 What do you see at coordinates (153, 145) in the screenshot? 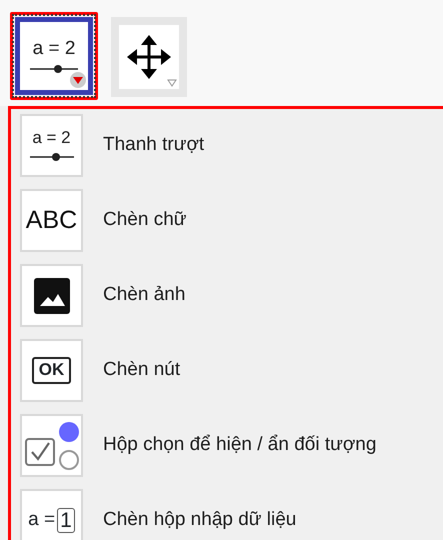
I see `menu-item-label: Thanh trượt` at bounding box center [153, 145].